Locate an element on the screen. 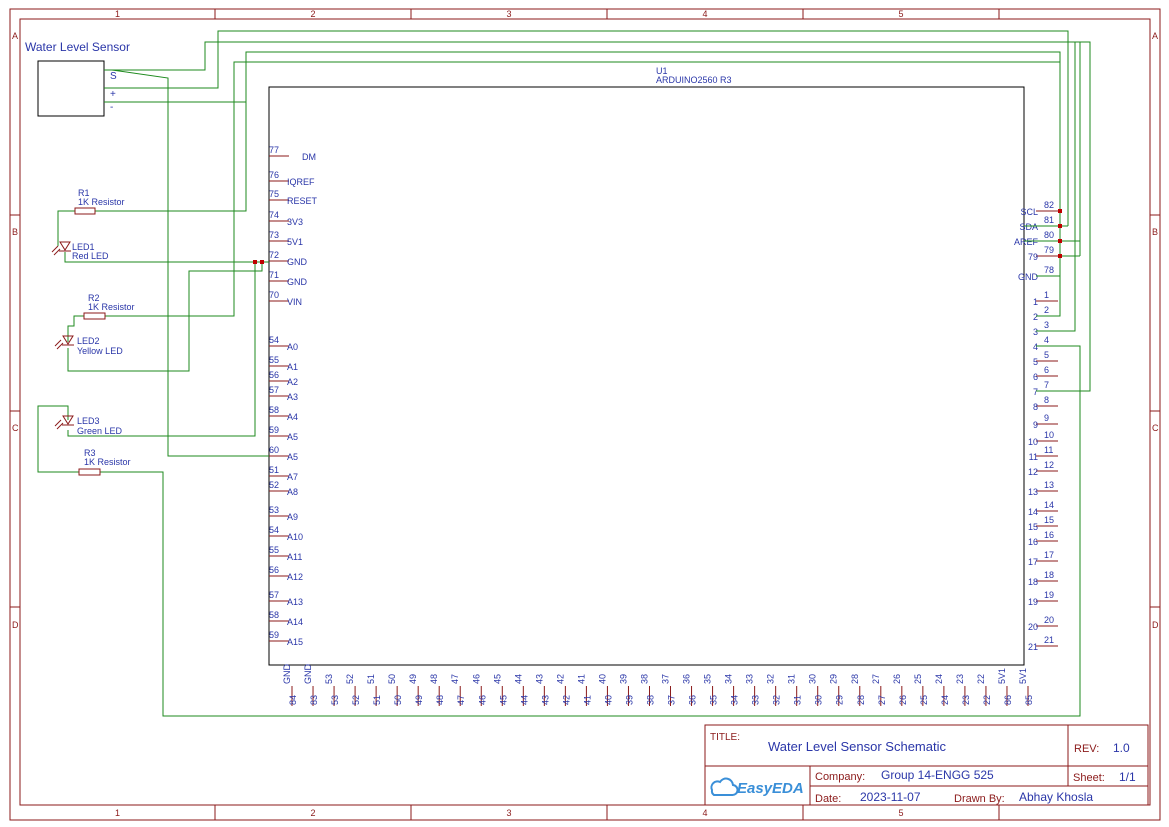 This screenshot has width=1169, height=827. pin-number: 20 is located at coordinates (1049, 620).